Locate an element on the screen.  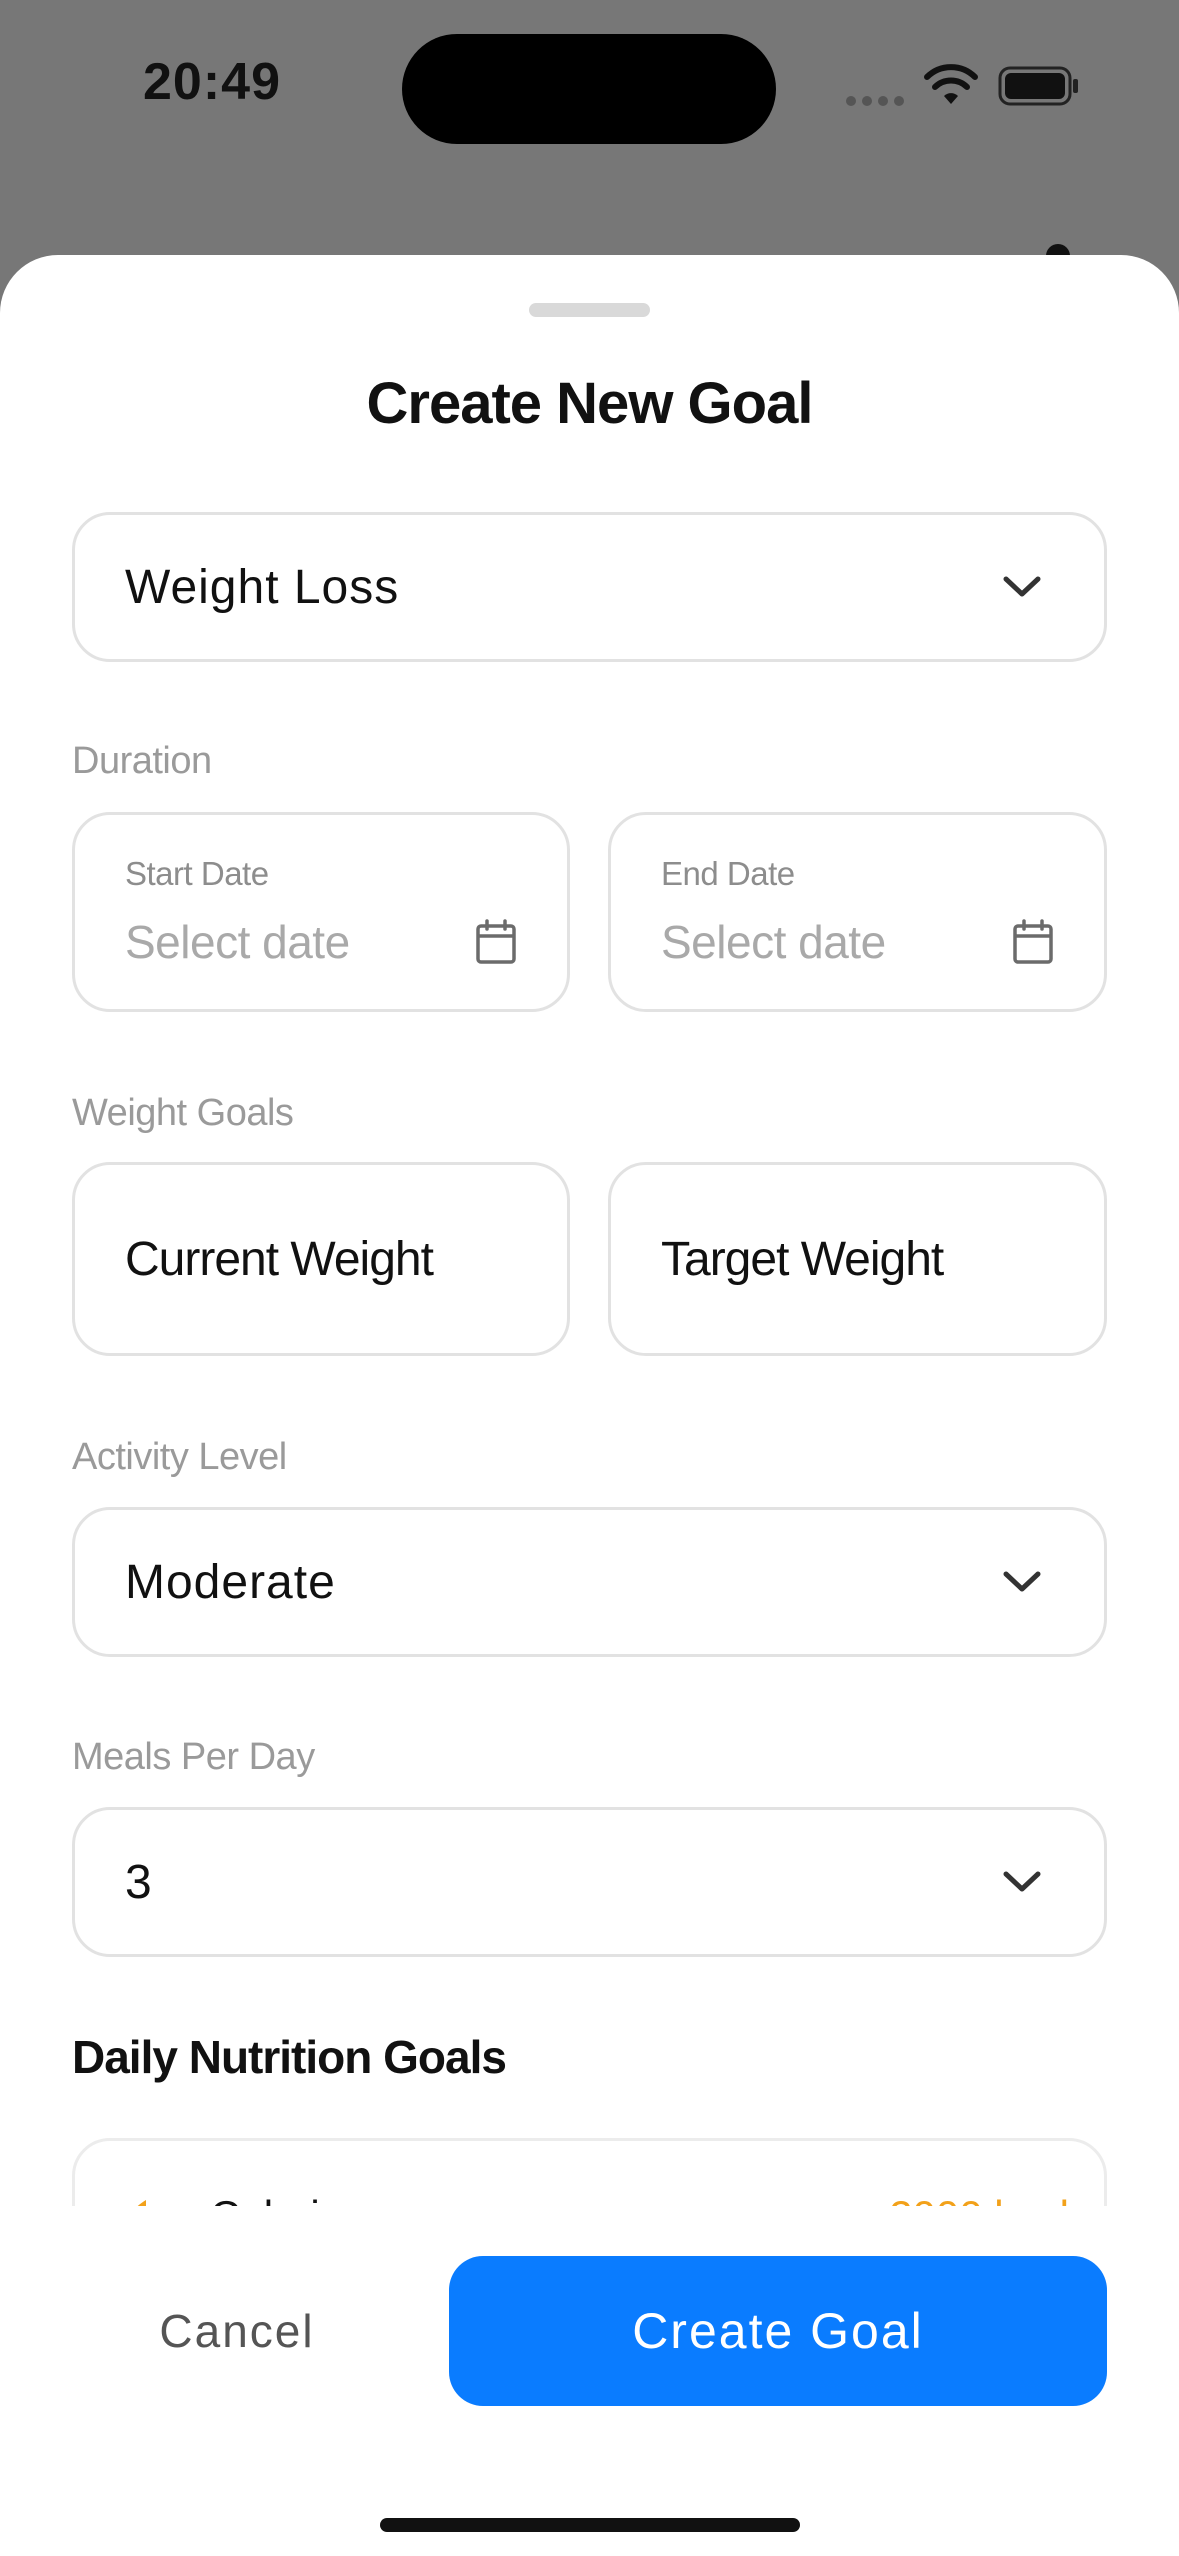
meals-per-day-value: 3 is located at coordinates (139, 1882).